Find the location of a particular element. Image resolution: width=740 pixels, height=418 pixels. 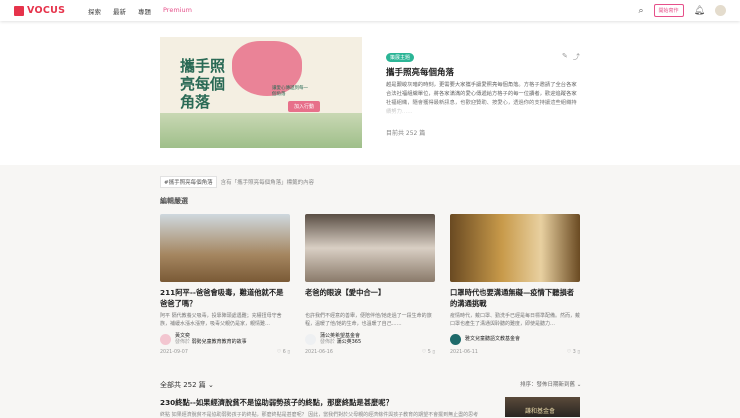

vocus-logo: VOCUS is located at coordinates (39, 10).